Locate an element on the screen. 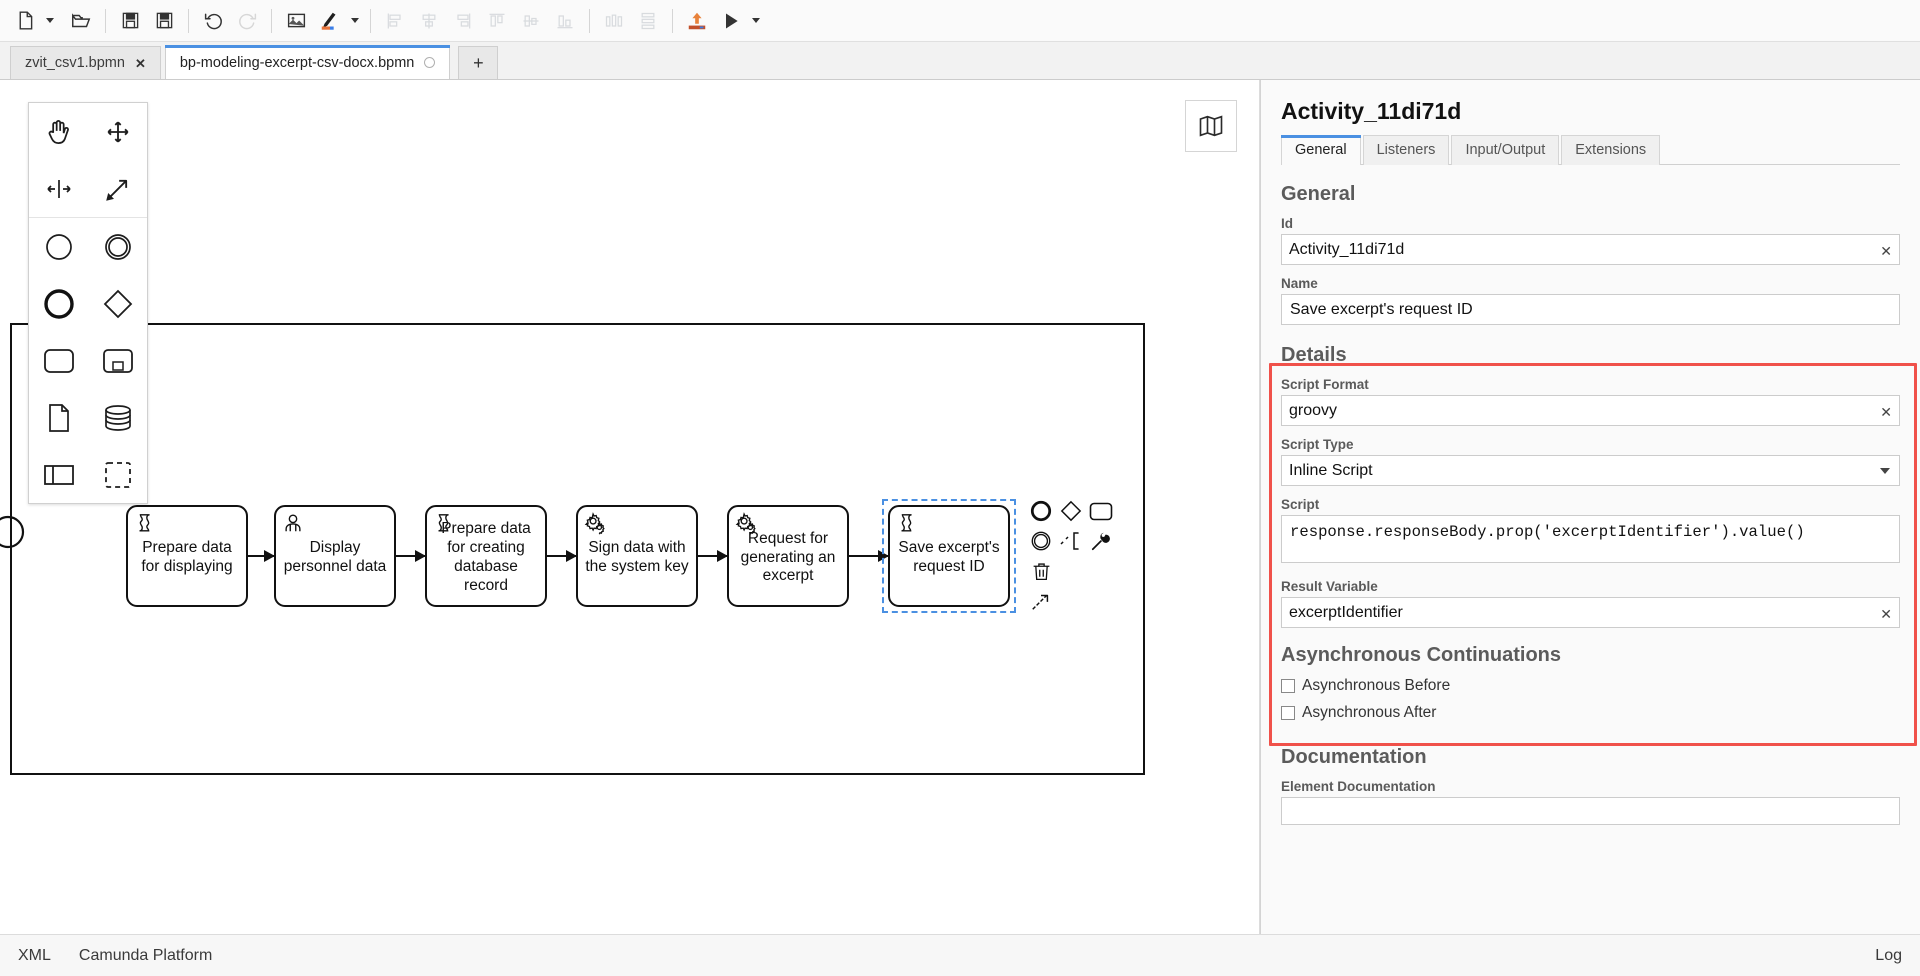 The height and width of the screenshot is (976, 1920). new-file-dropdown is located at coordinates (50, 21).